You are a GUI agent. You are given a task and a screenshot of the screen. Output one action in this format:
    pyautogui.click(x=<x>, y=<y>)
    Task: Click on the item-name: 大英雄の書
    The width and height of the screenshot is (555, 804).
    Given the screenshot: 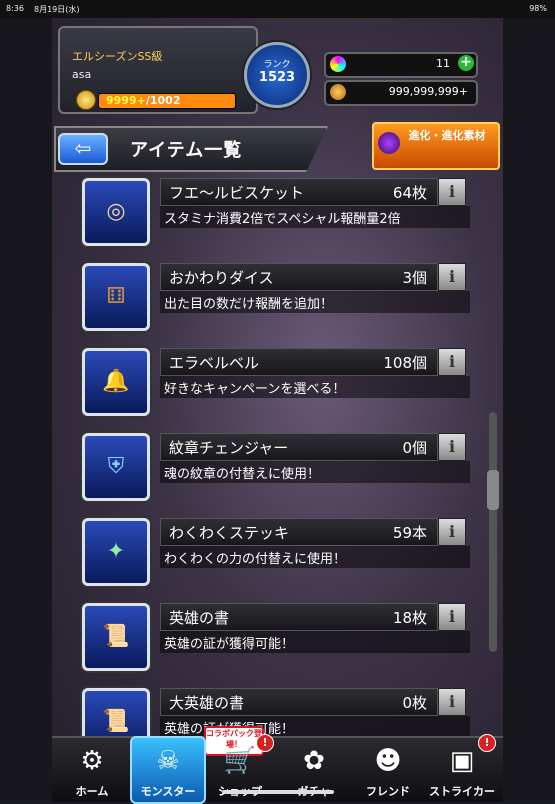 What is the action you would take?
    pyautogui.click(x=207, y=703)
    